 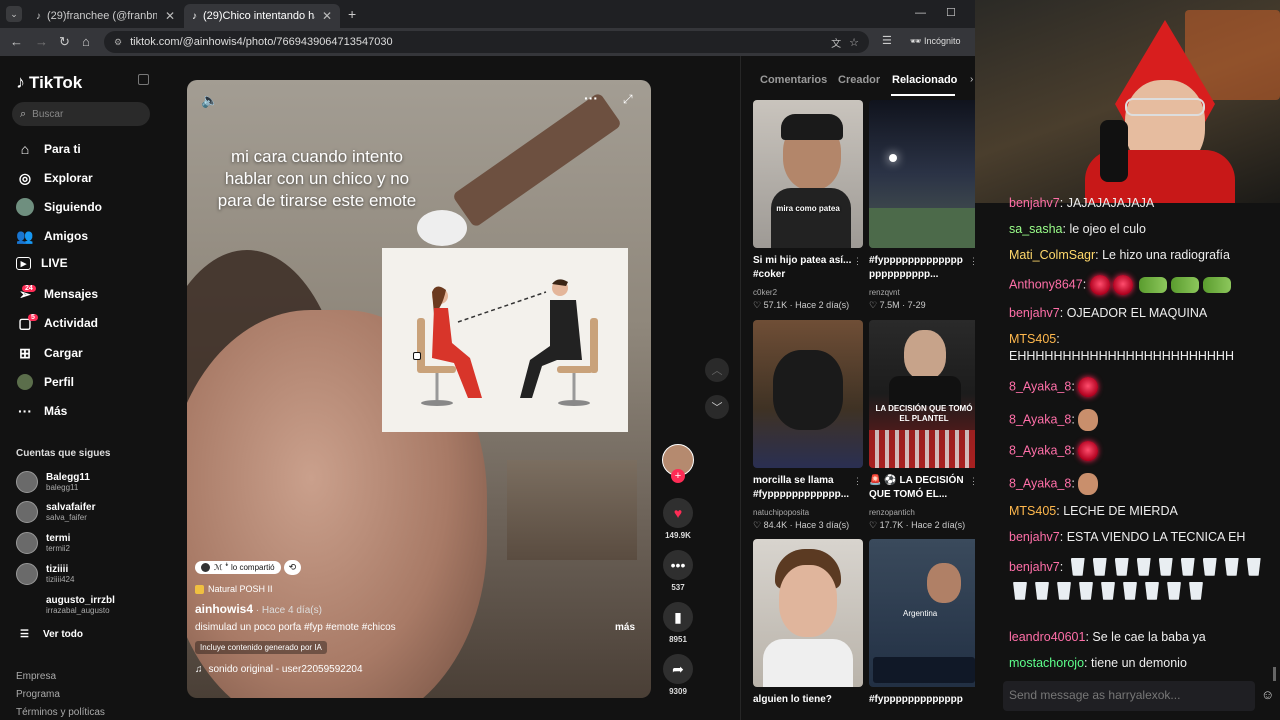 I want to click on nav-cargar: ⊞ Cargar, so click(x=49, y=353).